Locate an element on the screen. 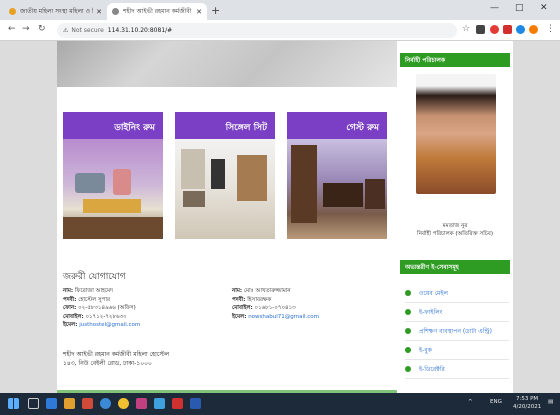 The width and height of the screenshot is (560, 415). notification-icon: ▤ is located at coordinates (550, 402).